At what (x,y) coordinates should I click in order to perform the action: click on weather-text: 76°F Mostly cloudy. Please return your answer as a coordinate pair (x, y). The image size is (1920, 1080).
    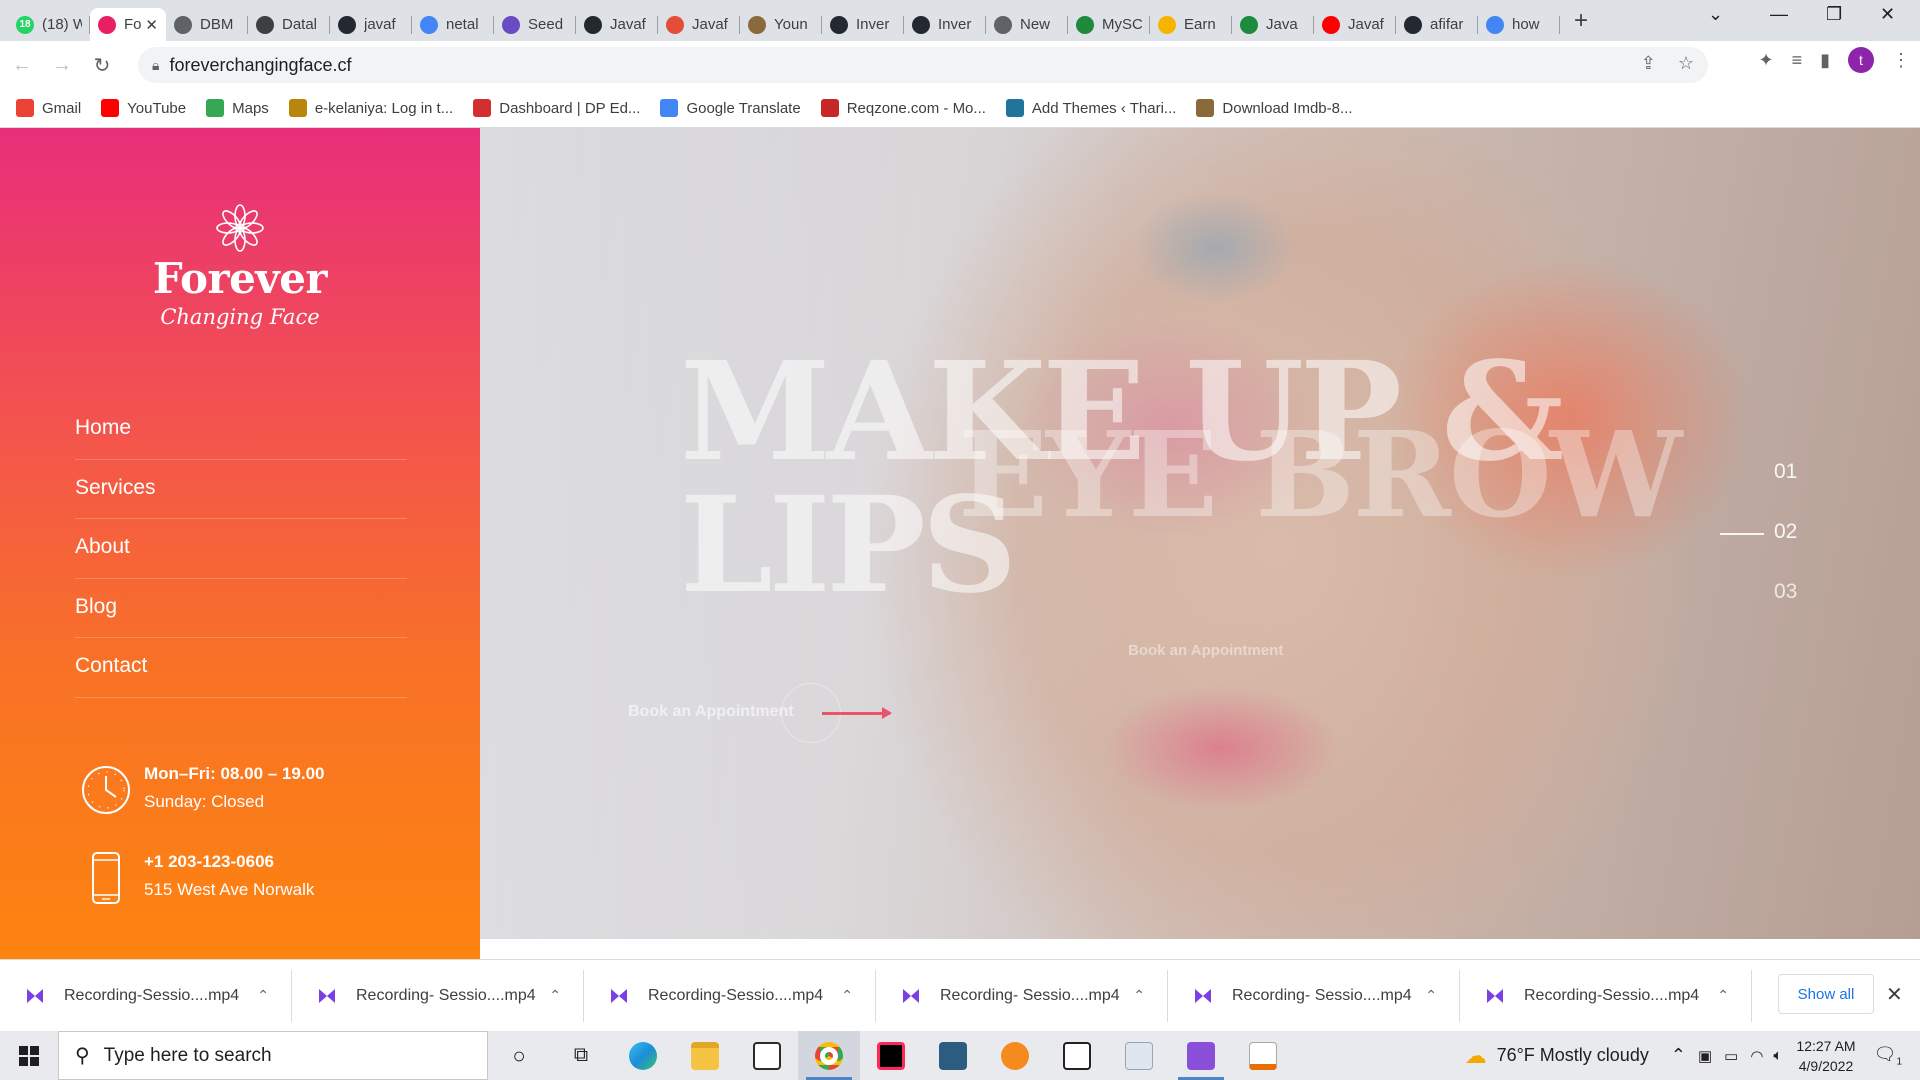
    Looking at the image, I should click on (1573, 1055).